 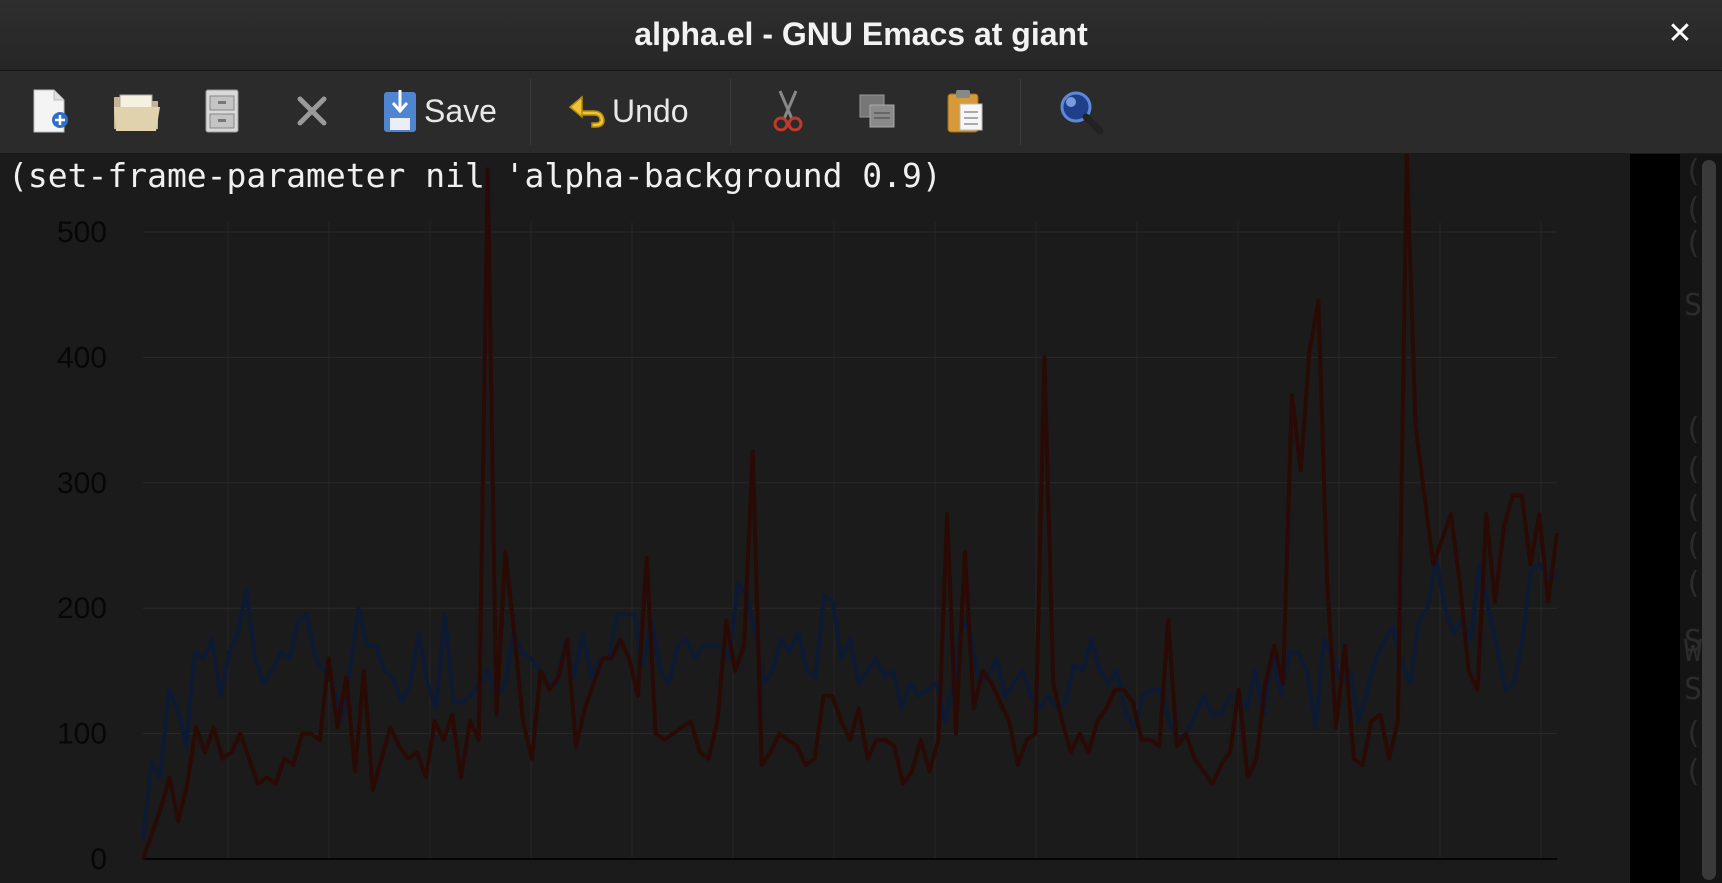 I want to click on search-icon, so click(x=1082, y=113).